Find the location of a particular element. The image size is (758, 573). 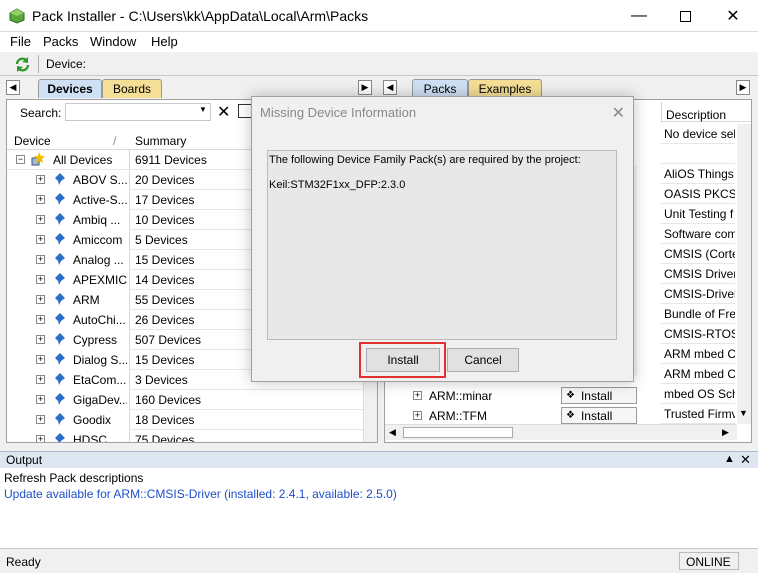

all-devices-summary: 6911 Devices is located at coordinates (171, 160).